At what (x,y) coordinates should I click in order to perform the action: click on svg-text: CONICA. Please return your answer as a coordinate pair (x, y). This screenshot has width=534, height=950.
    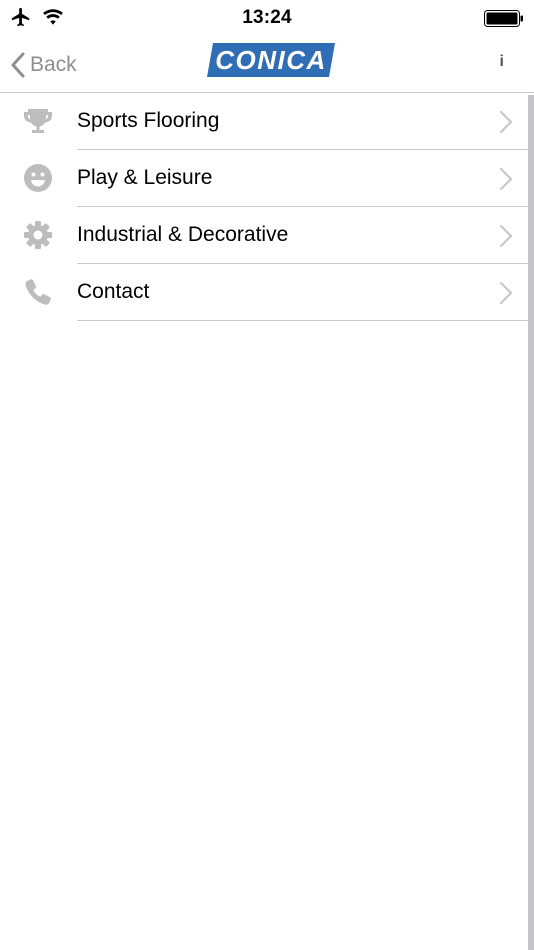
    Looking at the image, I should click on (271, 60).